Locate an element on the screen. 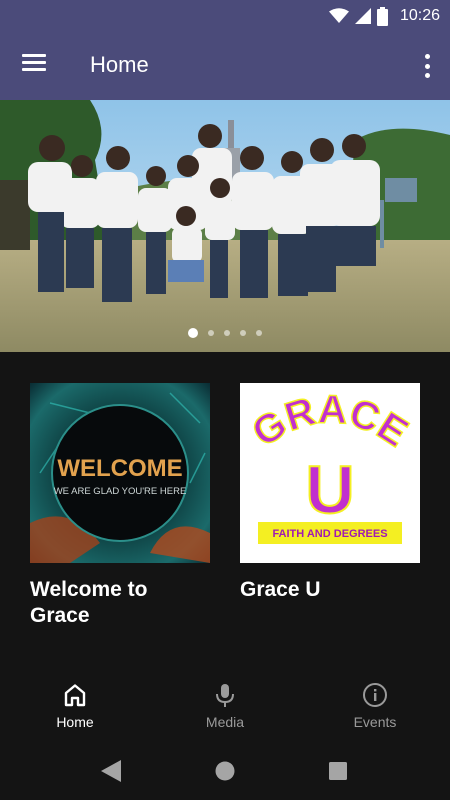 This screenshot has height=800, width=450. app-bar: Home is located at coordinates (225, 66).